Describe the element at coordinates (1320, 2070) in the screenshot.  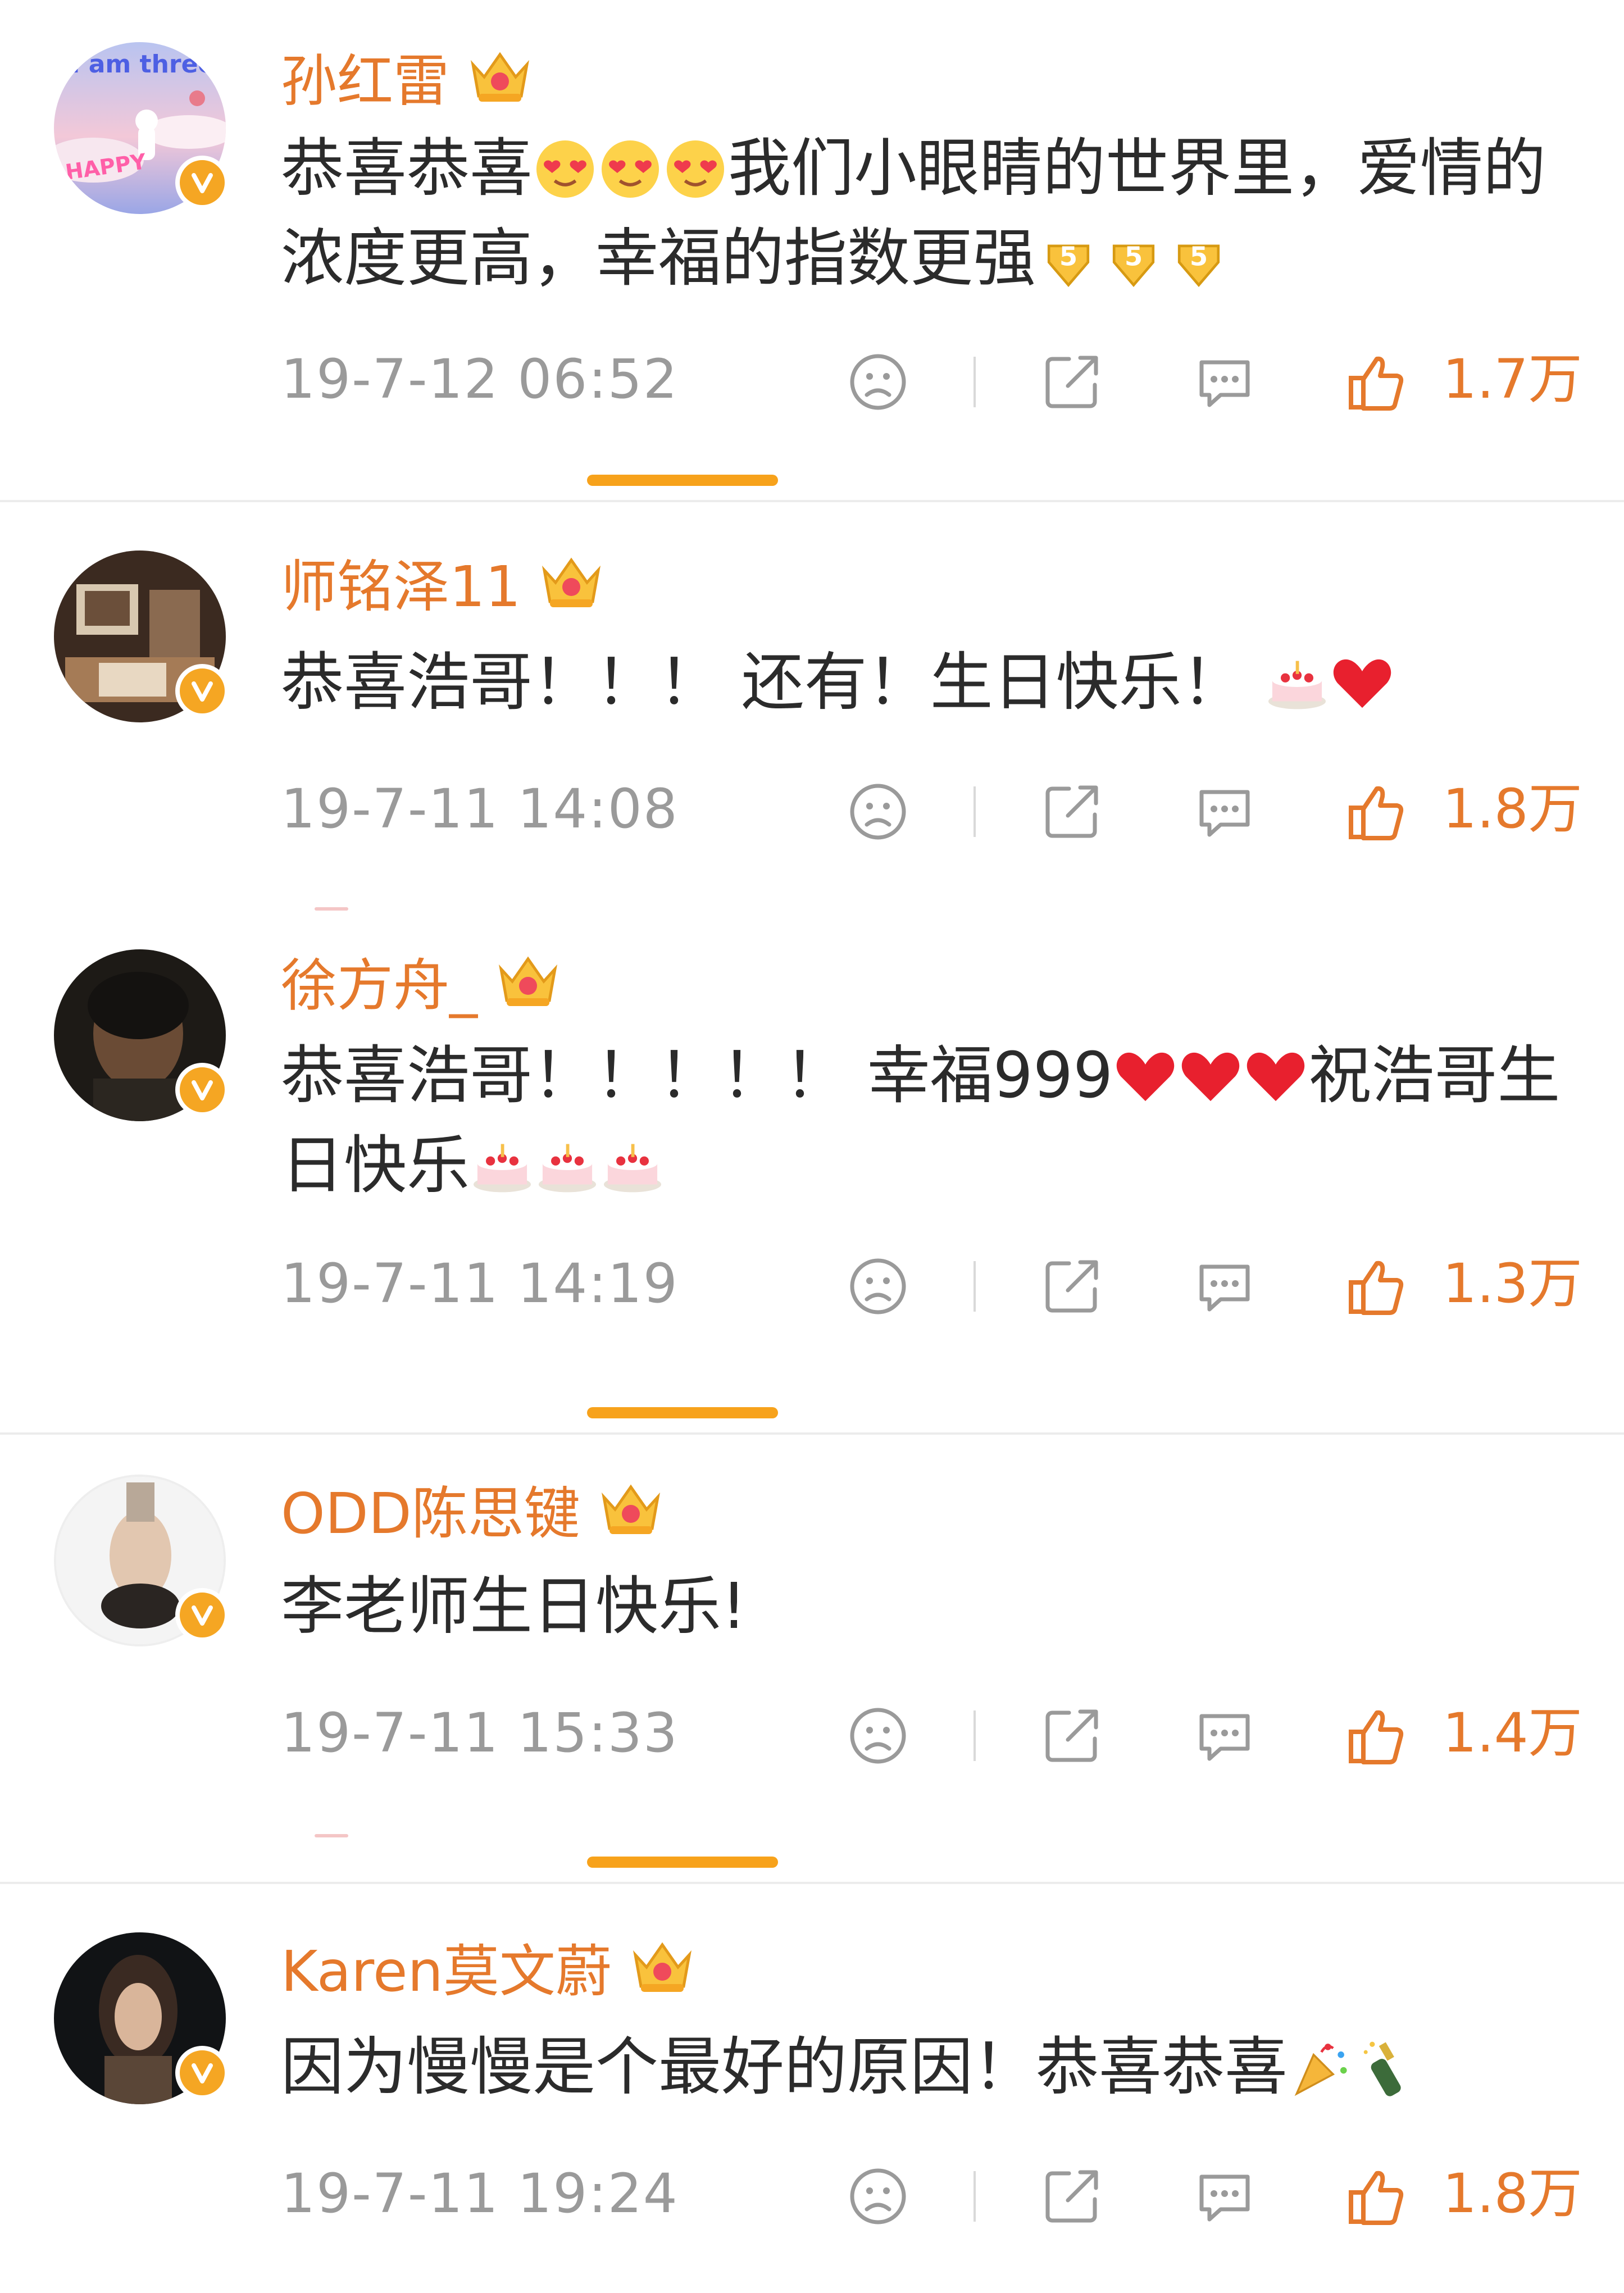
I see `party-popper-emoji-icon` at that location.